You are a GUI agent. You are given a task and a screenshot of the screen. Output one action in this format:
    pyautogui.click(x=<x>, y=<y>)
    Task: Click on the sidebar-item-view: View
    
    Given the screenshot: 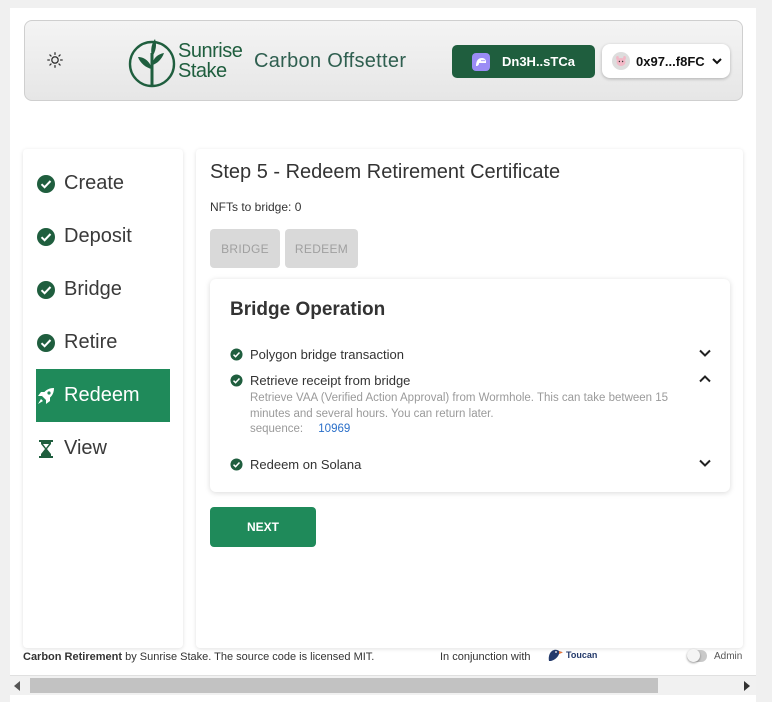 What is the action you would take?
    pyautogui.click(x=103, y=448)
    